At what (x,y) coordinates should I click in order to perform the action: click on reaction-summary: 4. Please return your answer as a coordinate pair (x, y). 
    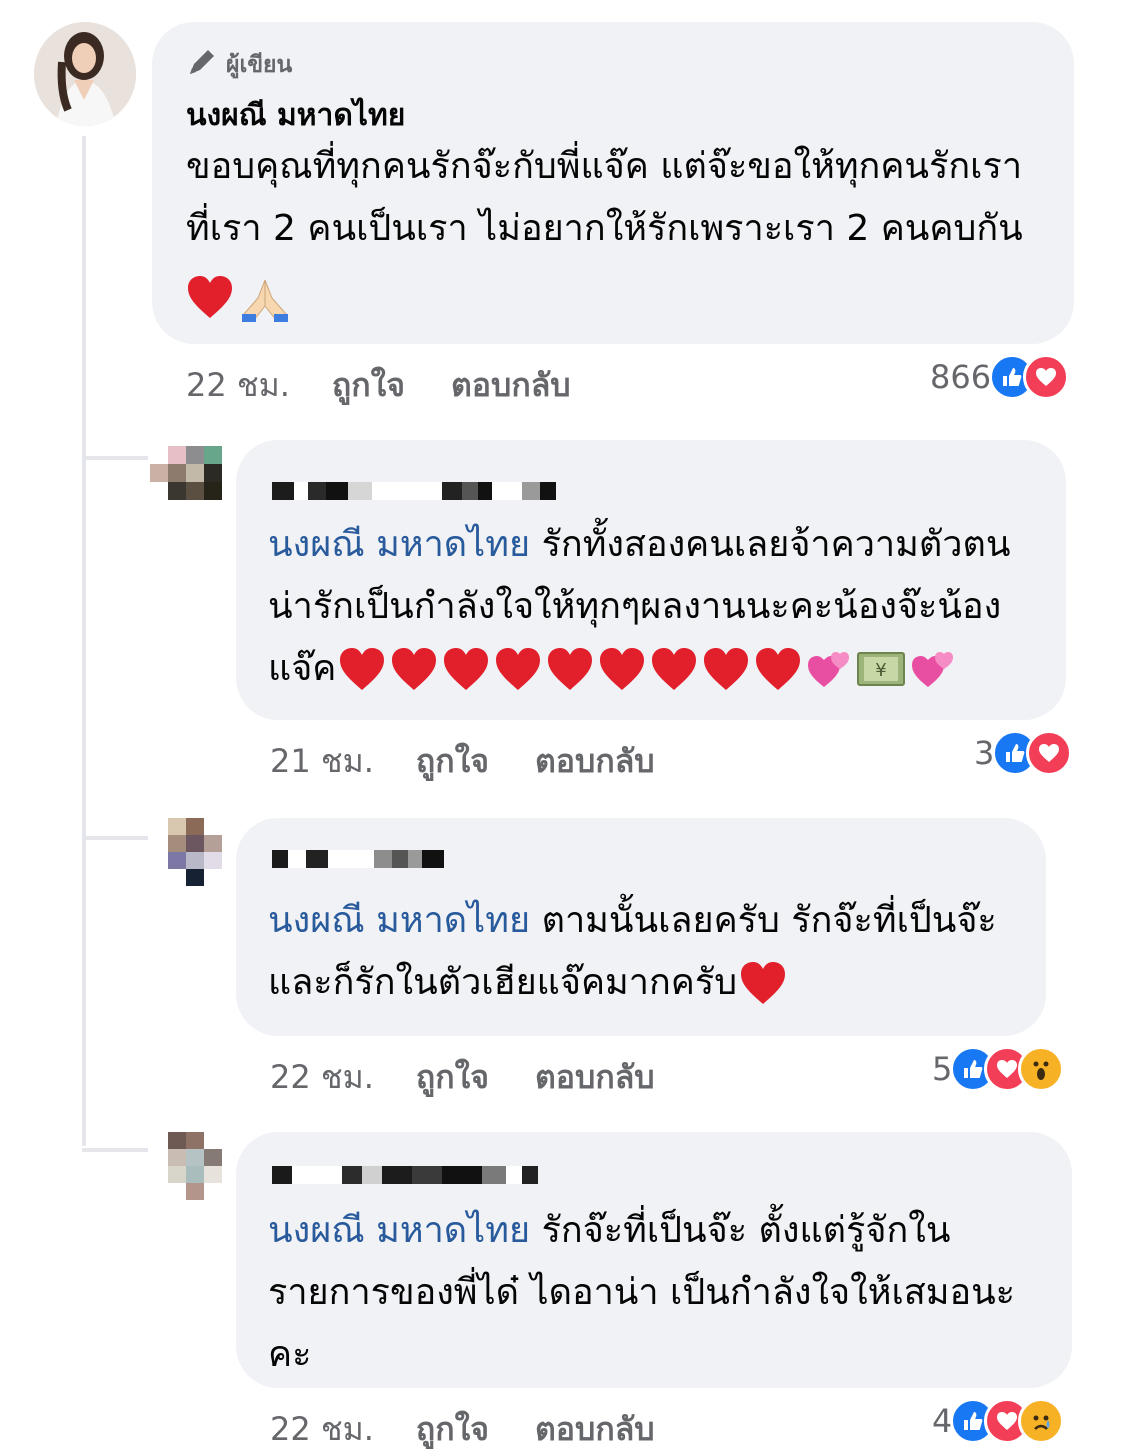
    Looking at the image, I should click on (998, 1421).